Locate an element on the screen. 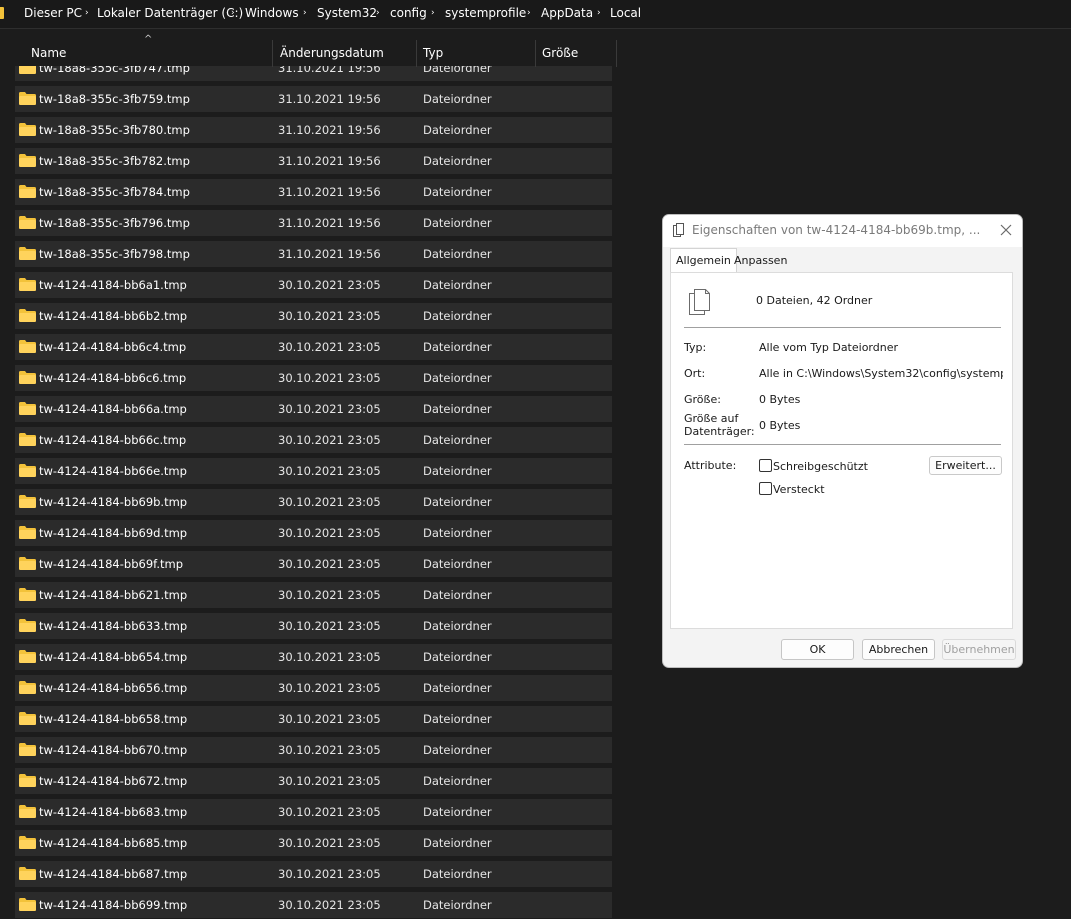 The width and height of the screenshot is (1071, 919). file-name: tw-4124-4184-bb687.tmp is located at coordinates (113, 874).